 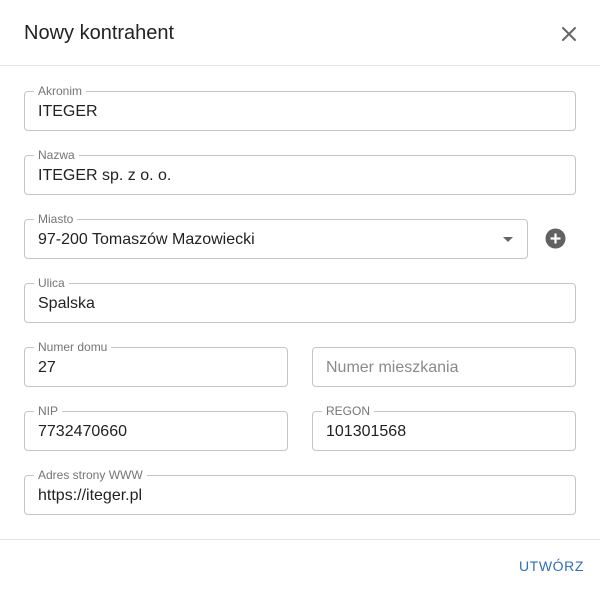 I want to click on www-value: https://iteger.pl, so click(x=90, y=495).